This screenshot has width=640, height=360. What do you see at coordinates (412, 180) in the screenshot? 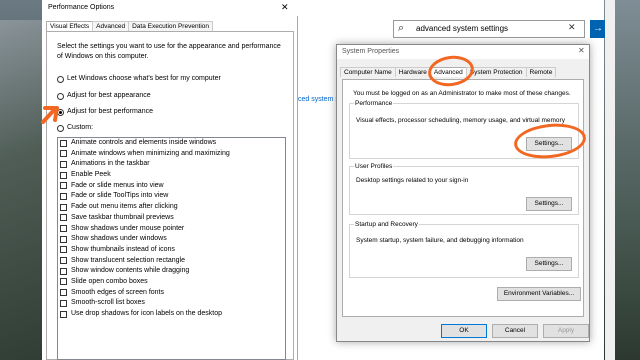
I see `user-profiles-description: Desktop settings related to your sign-in` at bounding box center [412, 180].